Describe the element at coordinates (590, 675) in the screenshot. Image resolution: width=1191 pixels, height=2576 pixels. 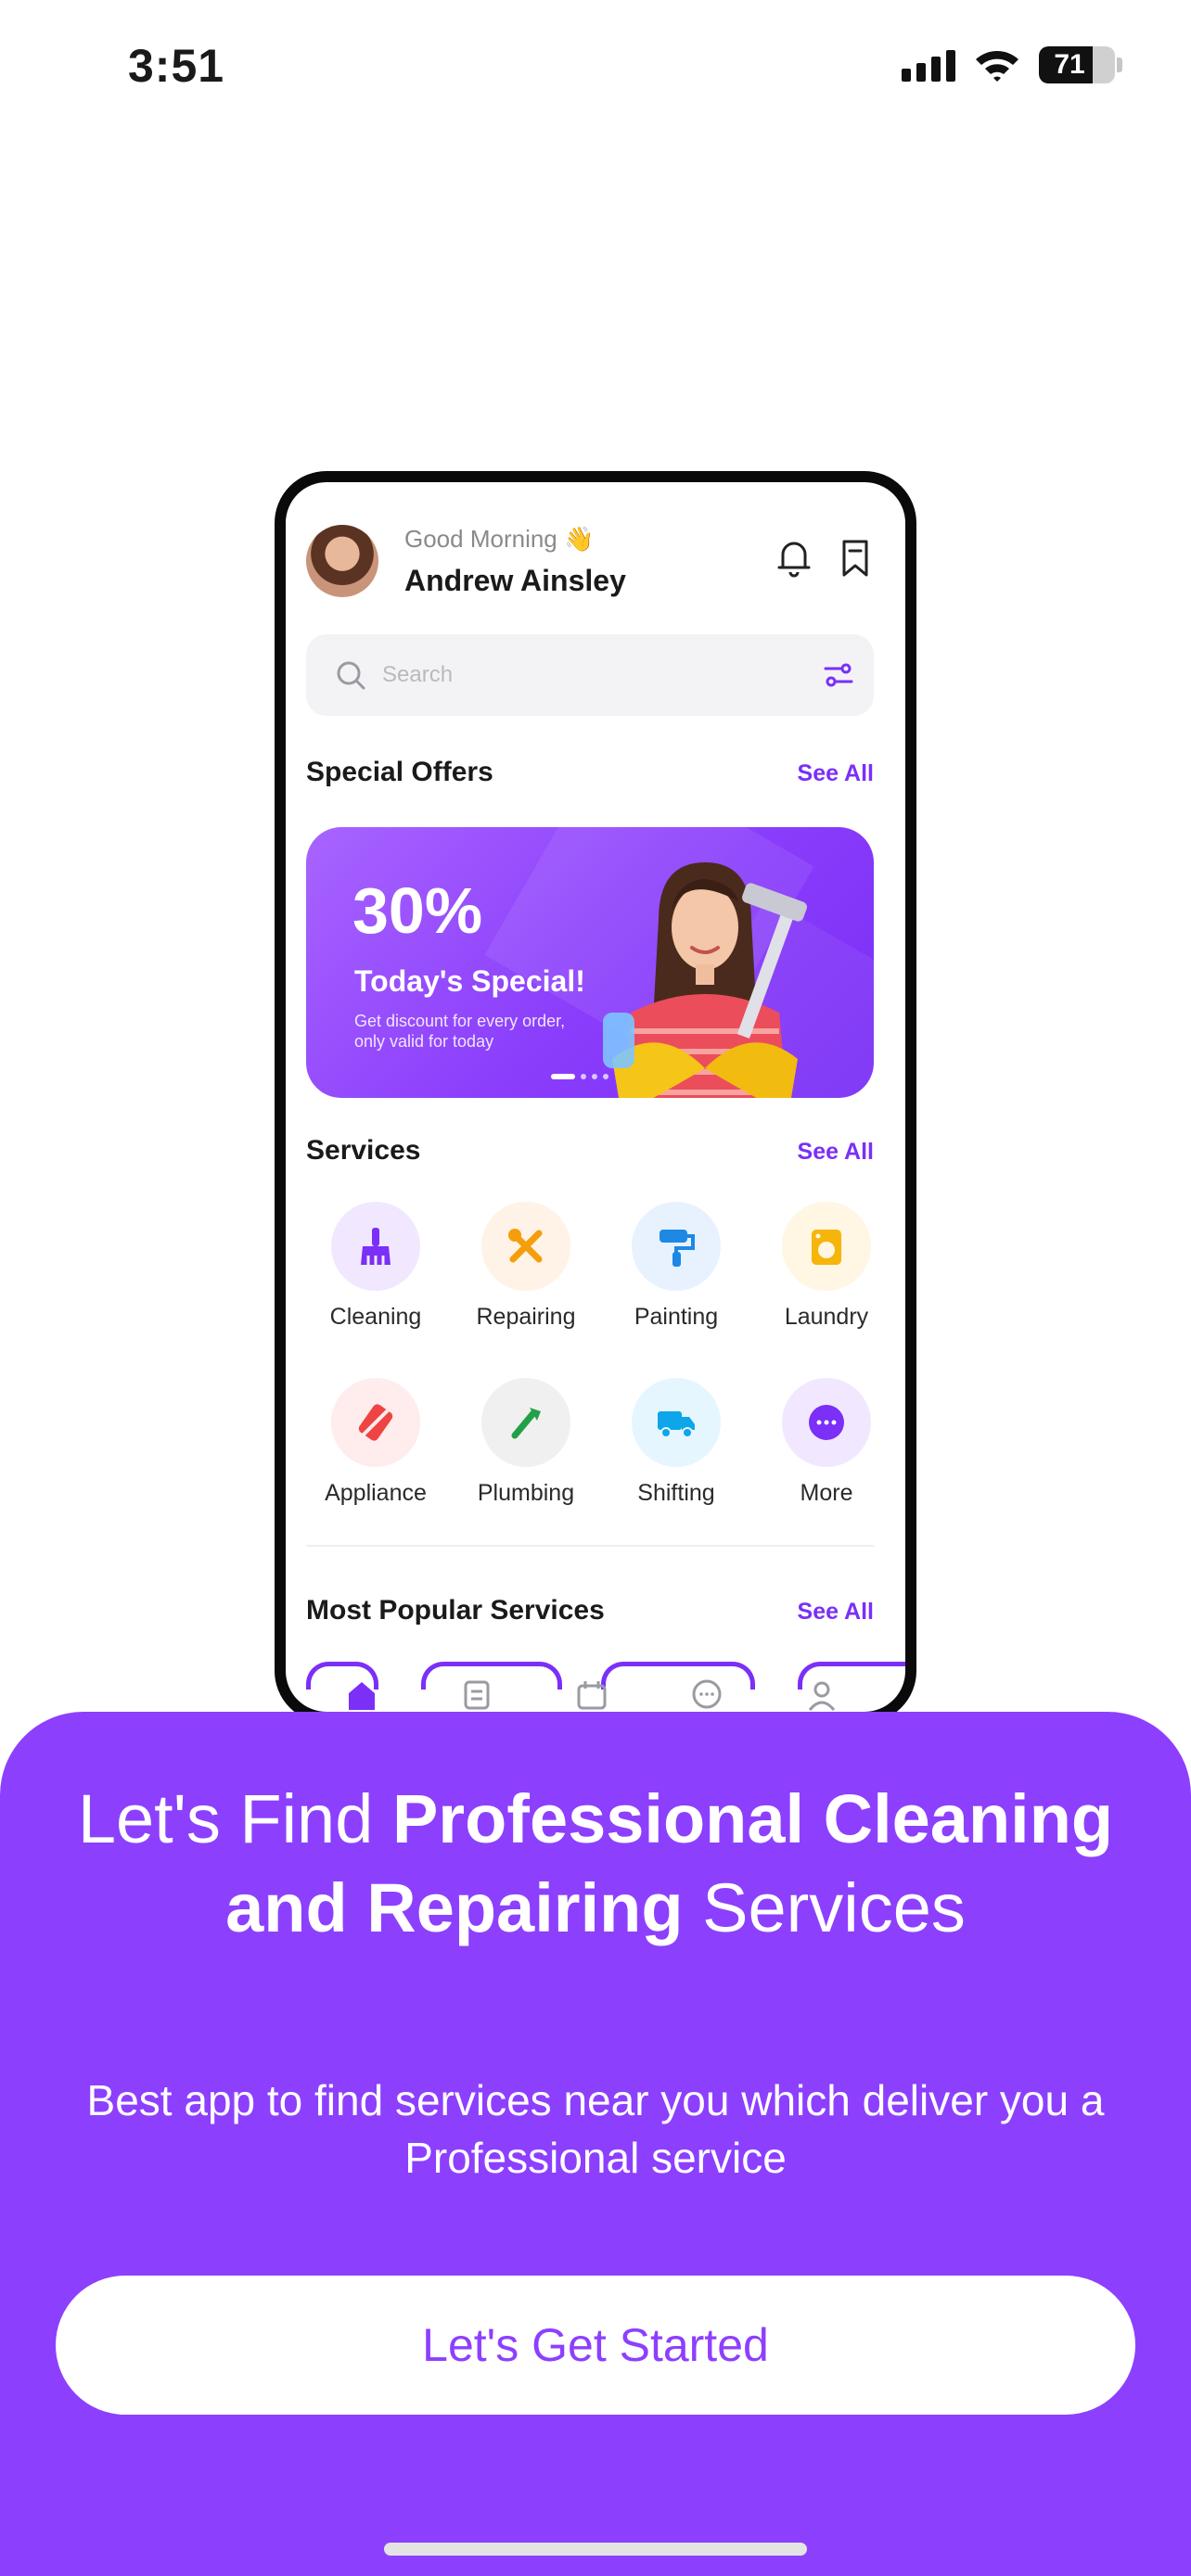
I see `search-bar: Search` at that location.